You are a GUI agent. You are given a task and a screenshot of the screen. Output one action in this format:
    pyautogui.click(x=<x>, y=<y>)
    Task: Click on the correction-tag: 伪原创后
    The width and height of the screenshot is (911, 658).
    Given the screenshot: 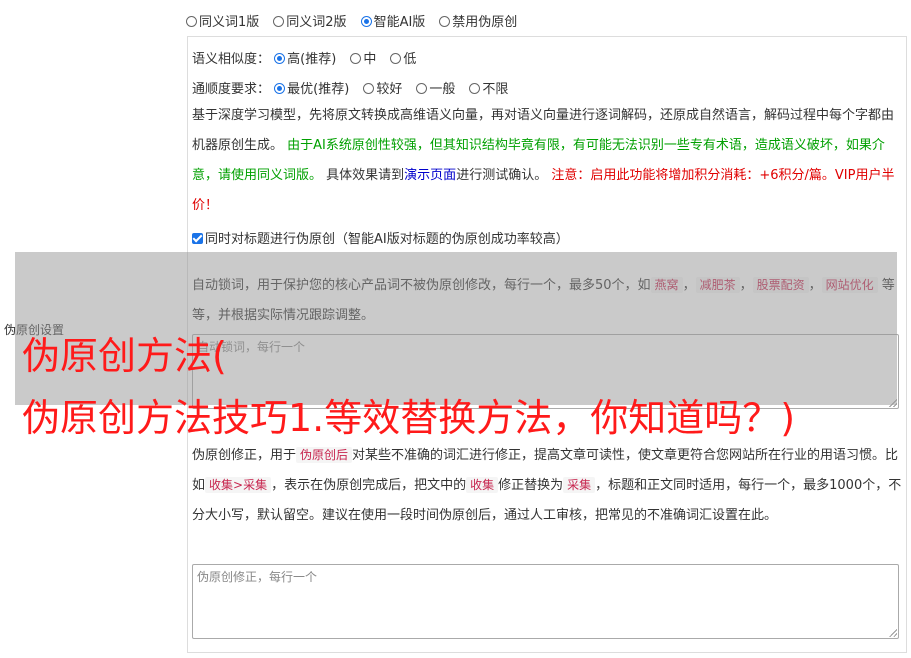 What is the action you would take?
    pyautogui.click(x=324, y=455)
    